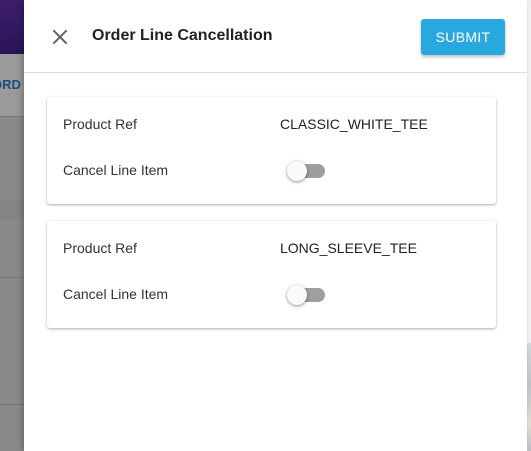 The image size is (531, 451). Describe the element at coordinates (182, 35) in the screenshot. I see `drawer-title: Order Line Cancellation` at that location.